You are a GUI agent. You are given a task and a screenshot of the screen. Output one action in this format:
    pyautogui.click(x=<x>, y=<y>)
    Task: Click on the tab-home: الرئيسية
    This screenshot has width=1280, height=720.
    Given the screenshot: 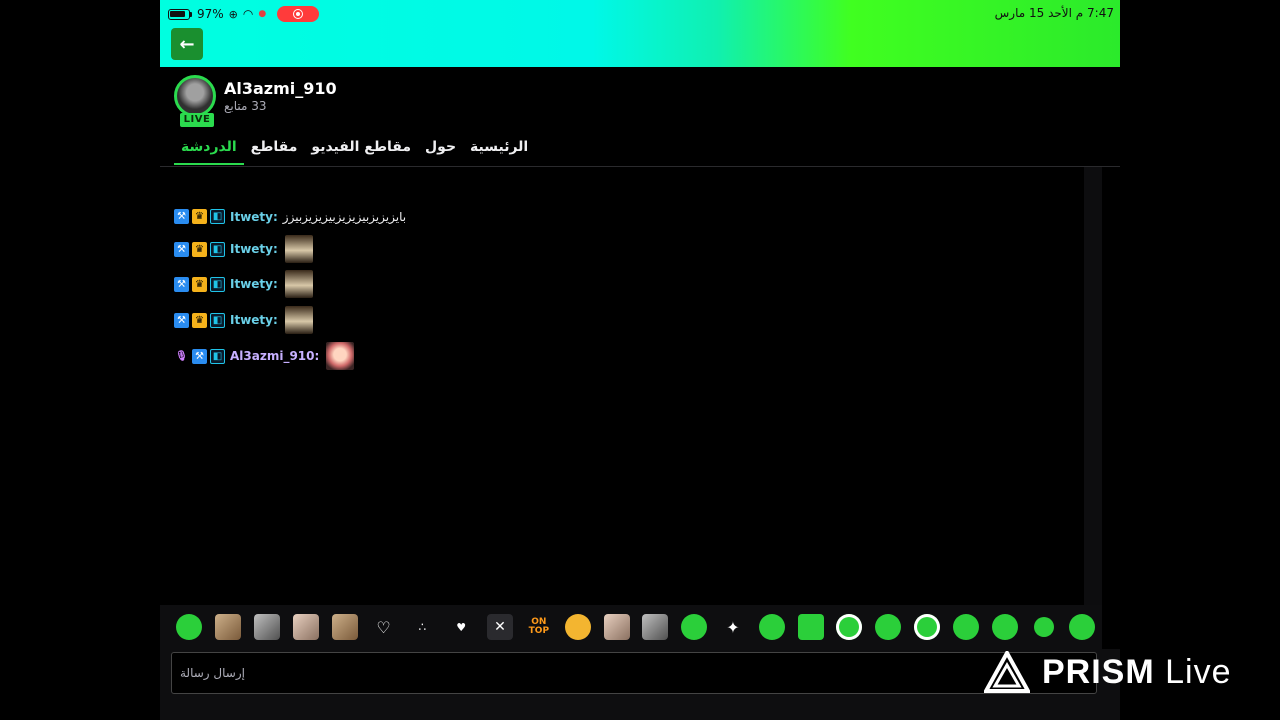 What is the action you would take?
    pyautogui.click(x=499, y=149)
    